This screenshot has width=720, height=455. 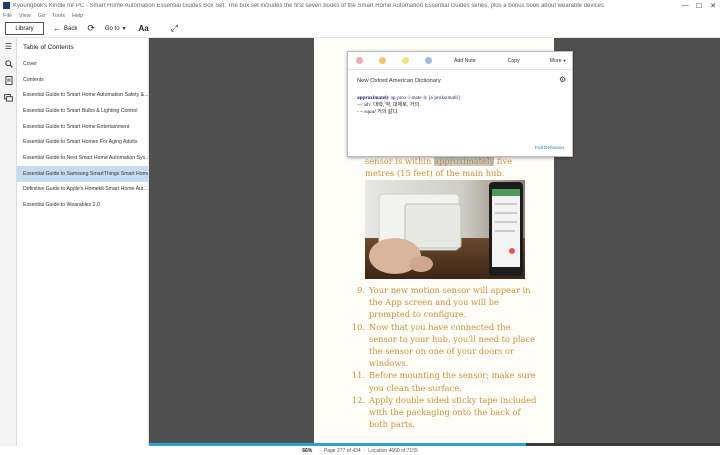 I want to click on goto-button: Go to ▼, so click(x=116, y=29).